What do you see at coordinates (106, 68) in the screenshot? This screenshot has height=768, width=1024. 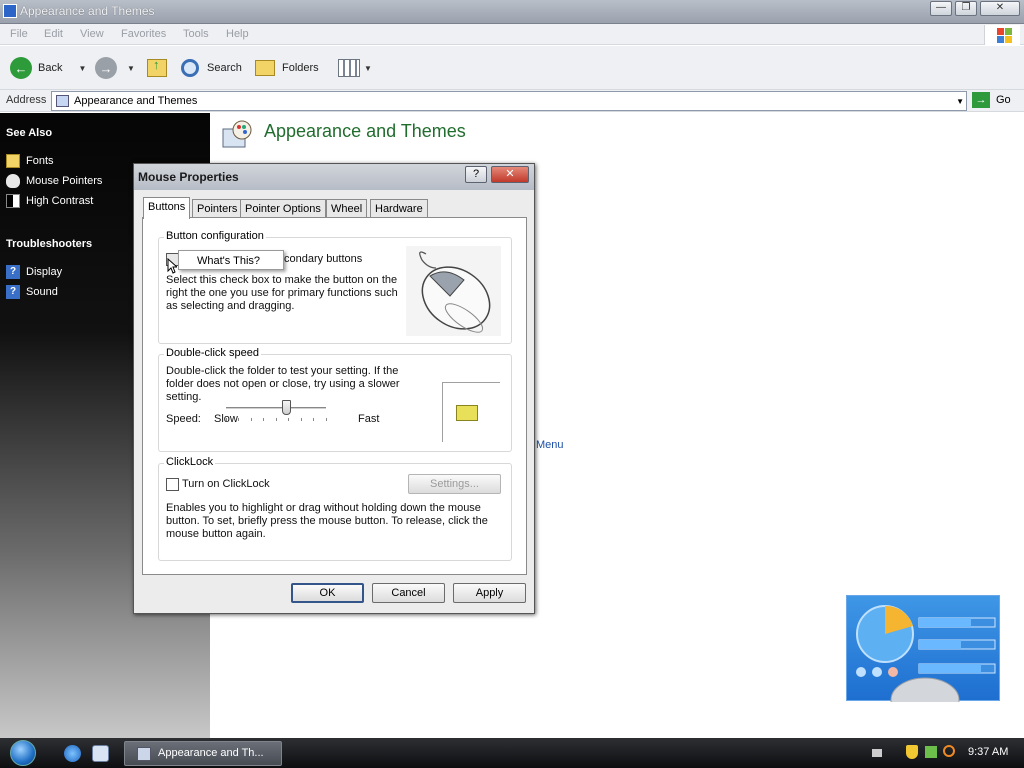 I see `forward-arrow-icon: →` at bounding box center [106, 68].